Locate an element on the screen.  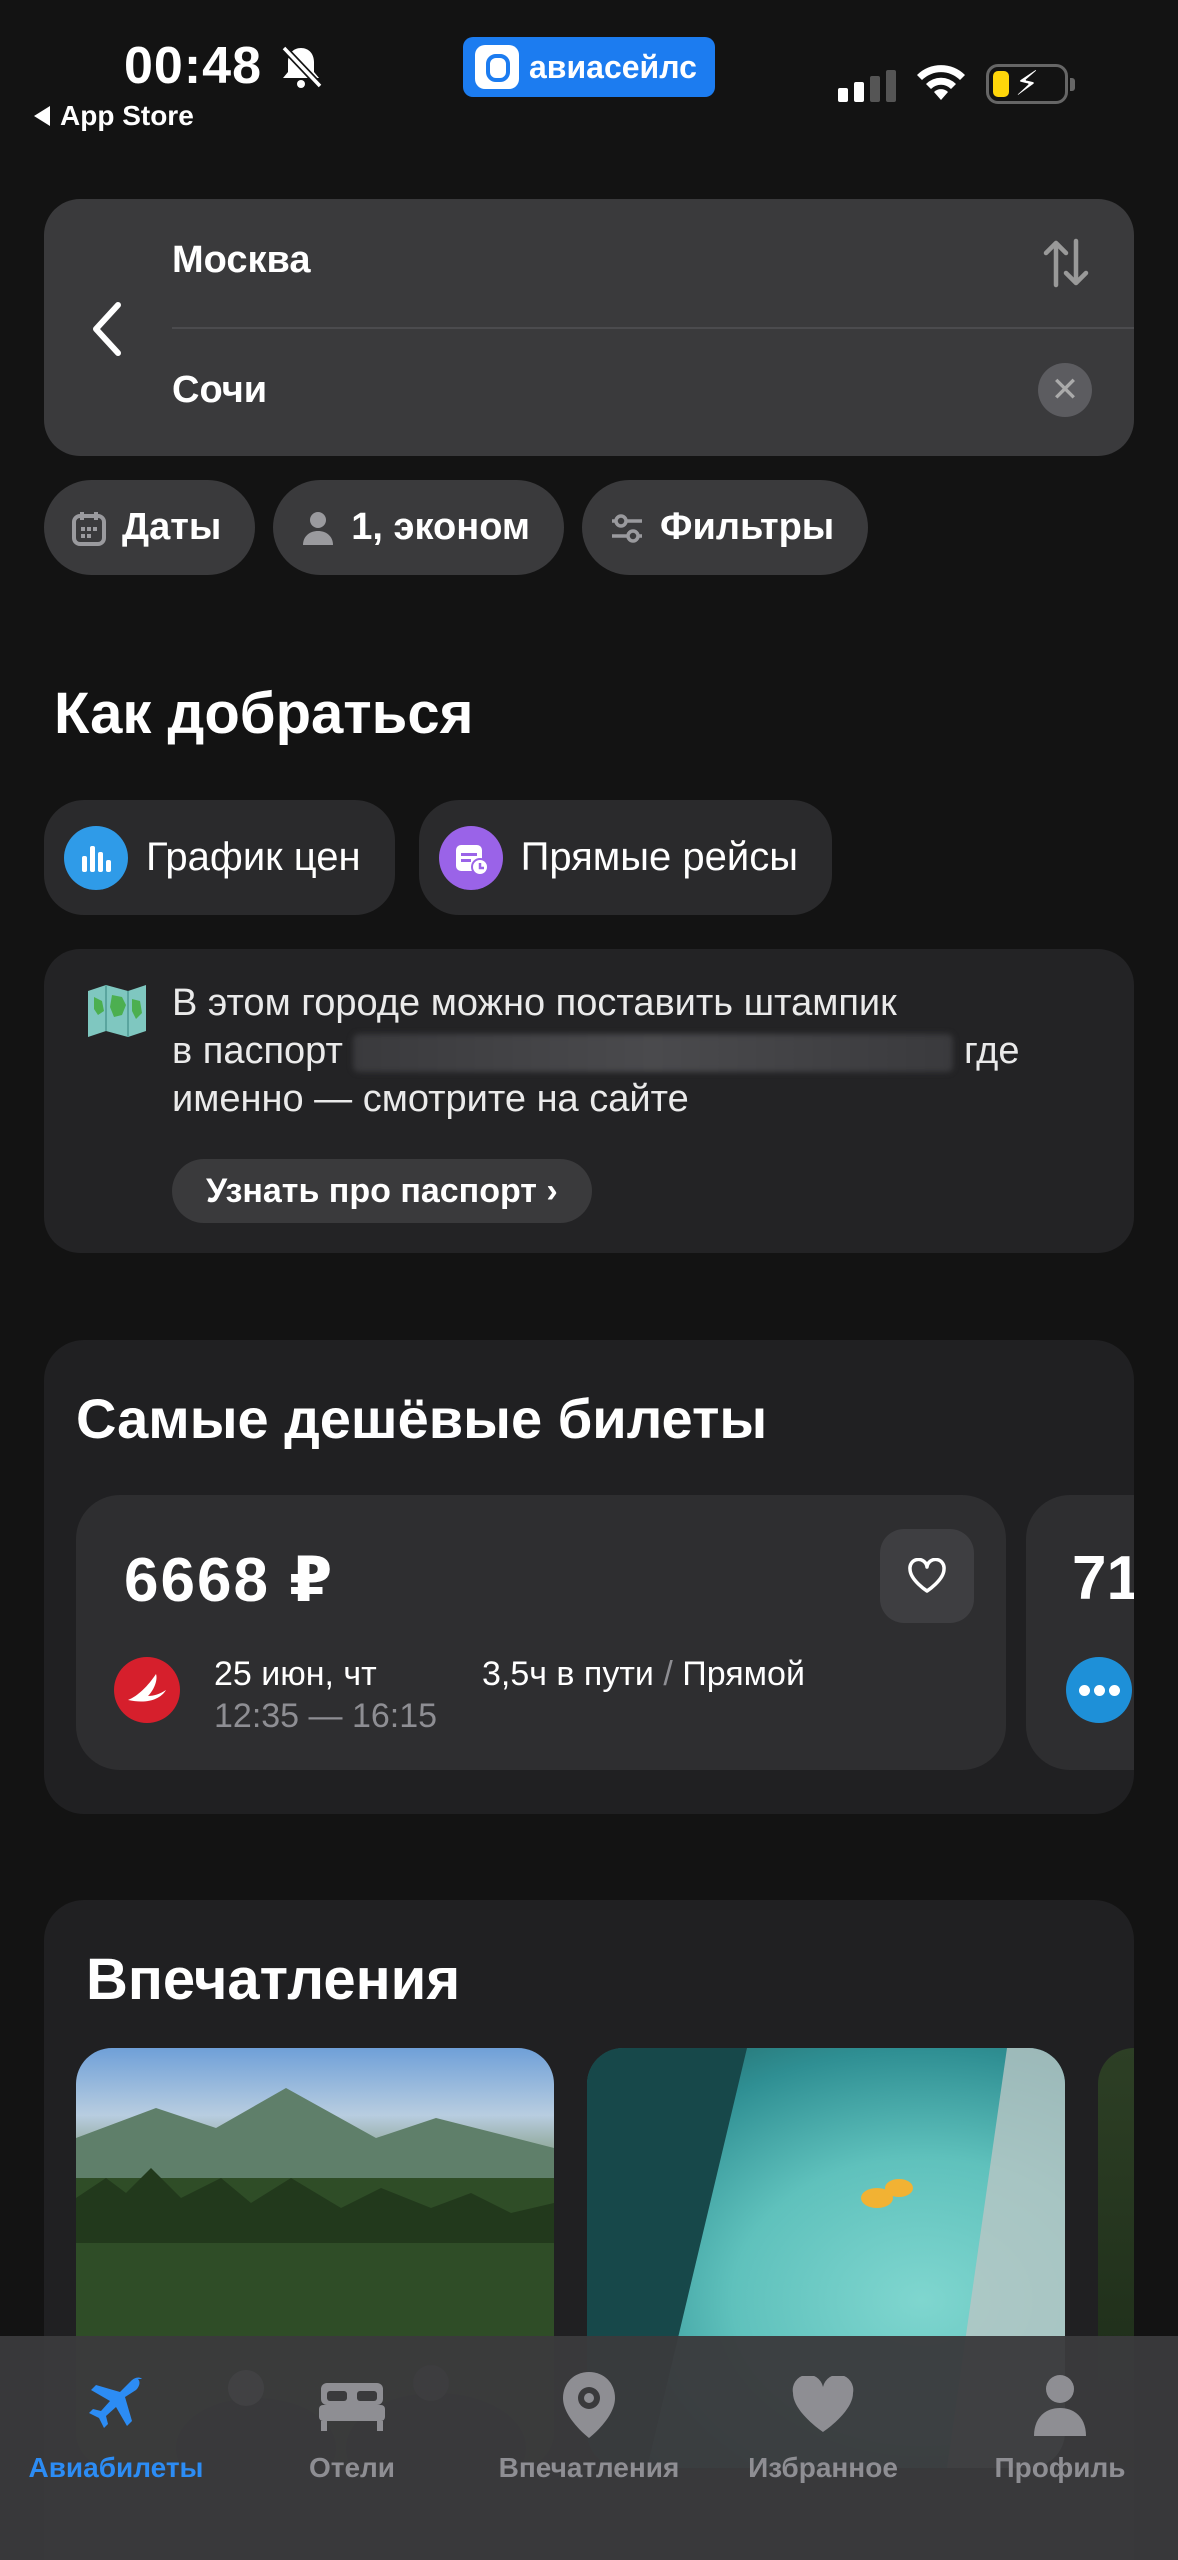
section-title-experiences: Впечатления is located at coordinates (273, 1979).